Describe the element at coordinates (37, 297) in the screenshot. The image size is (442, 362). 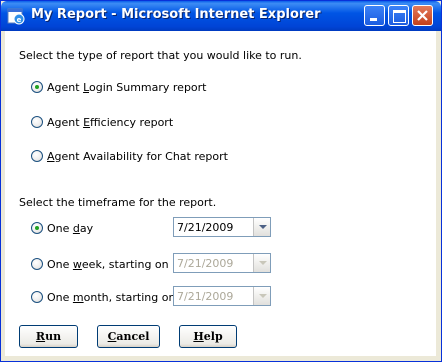
I see `one-month-radio` at that location.